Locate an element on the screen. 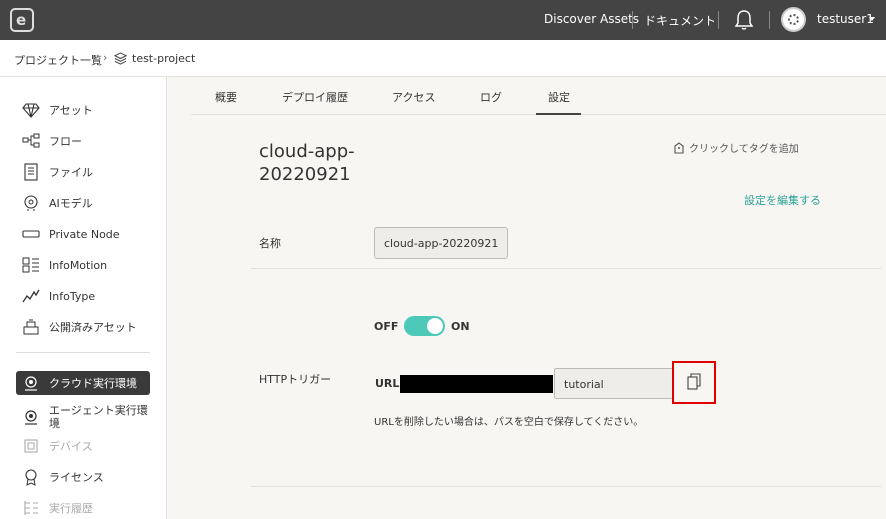  sidebar-divider is located at coordinates (83, 352).